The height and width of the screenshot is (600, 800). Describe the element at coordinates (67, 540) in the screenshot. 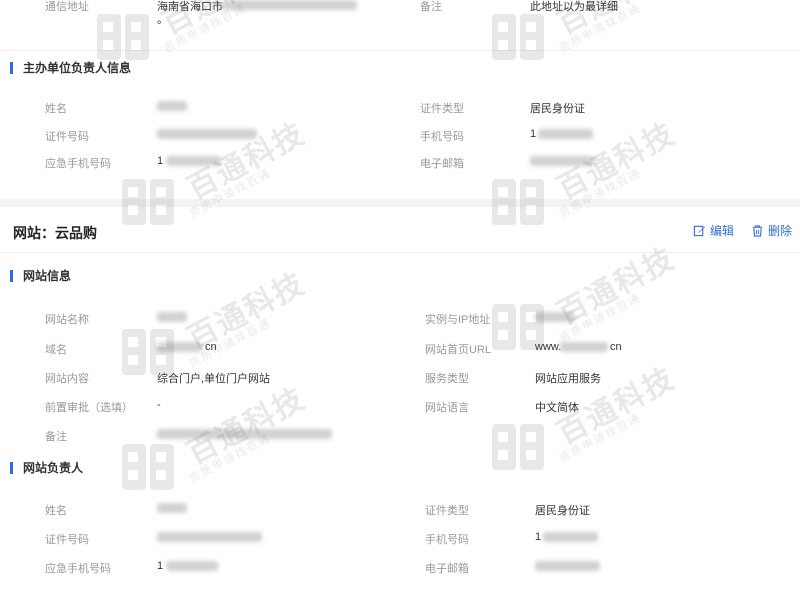

I see `mgr-id-number-label: 证件号码` at that location.